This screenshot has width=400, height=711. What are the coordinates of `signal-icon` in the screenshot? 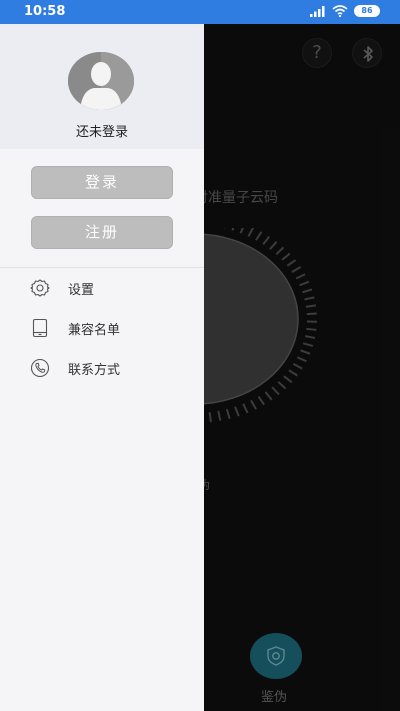 It's located at (317, 11).